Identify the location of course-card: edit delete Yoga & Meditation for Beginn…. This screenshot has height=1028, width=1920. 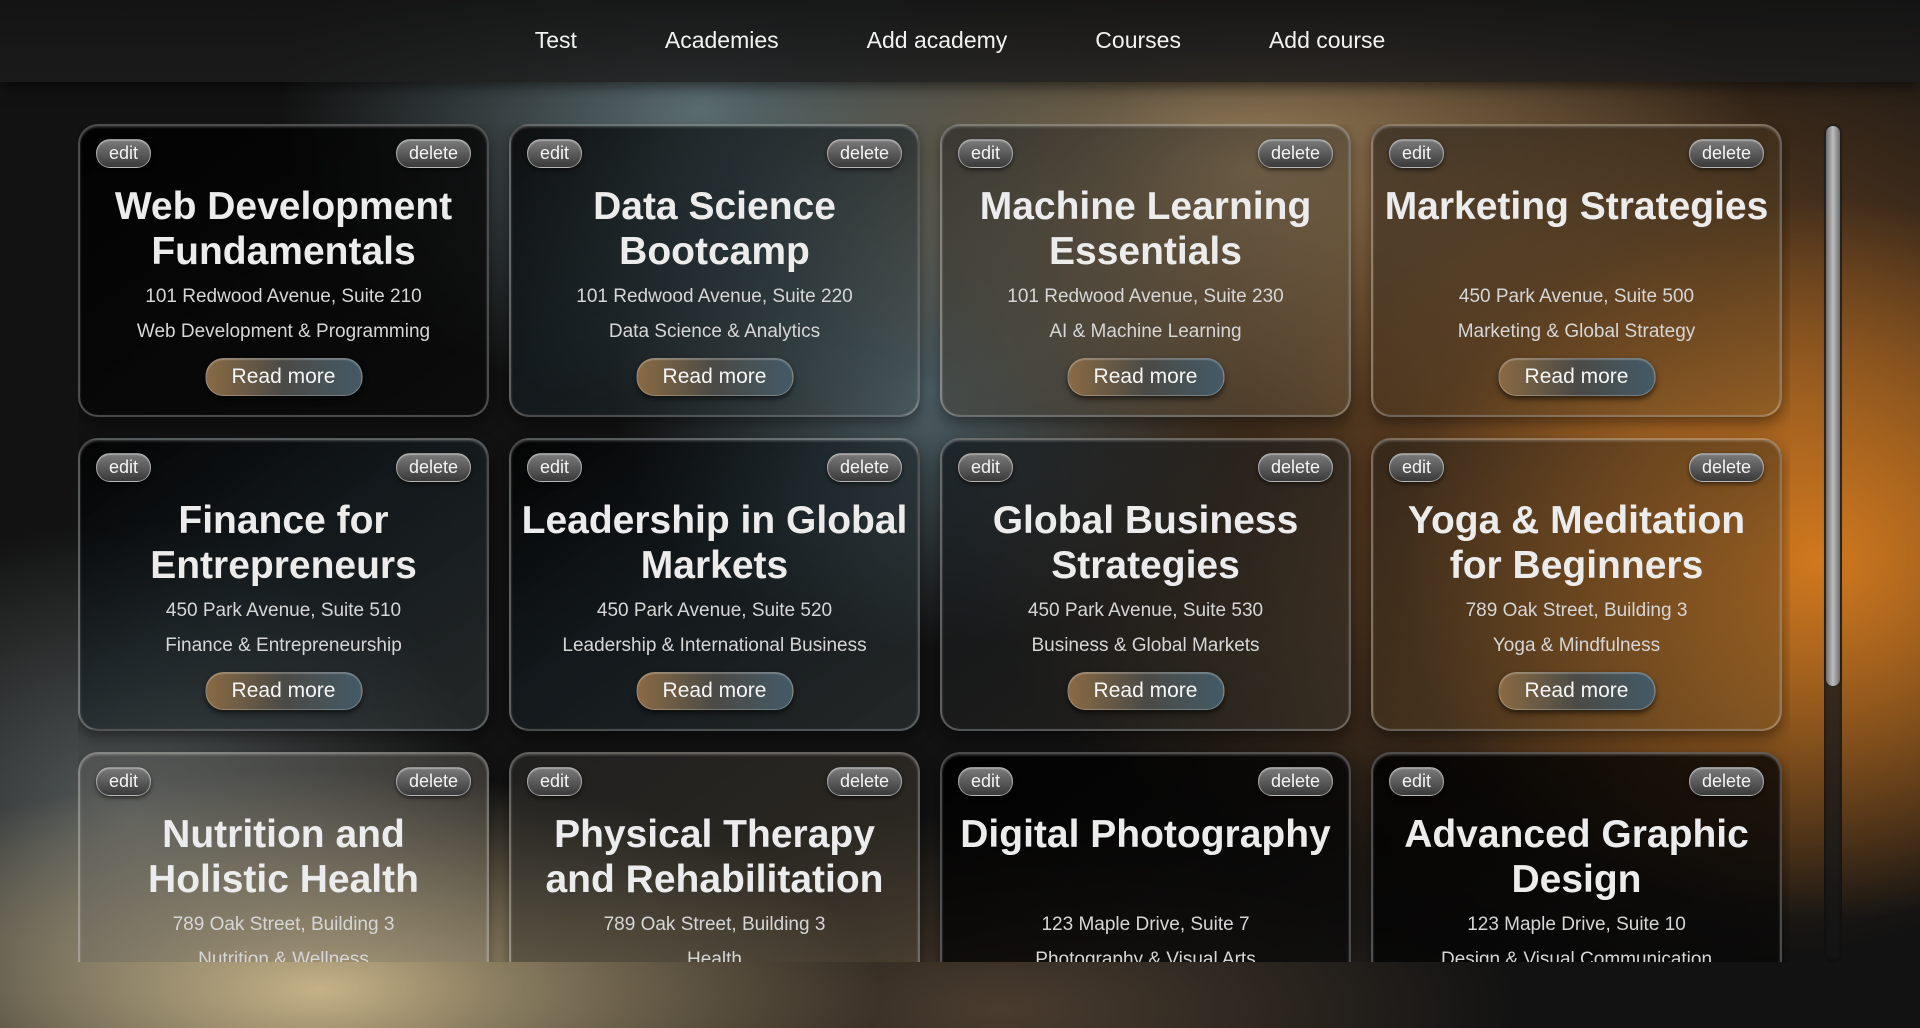
(1576, 584).